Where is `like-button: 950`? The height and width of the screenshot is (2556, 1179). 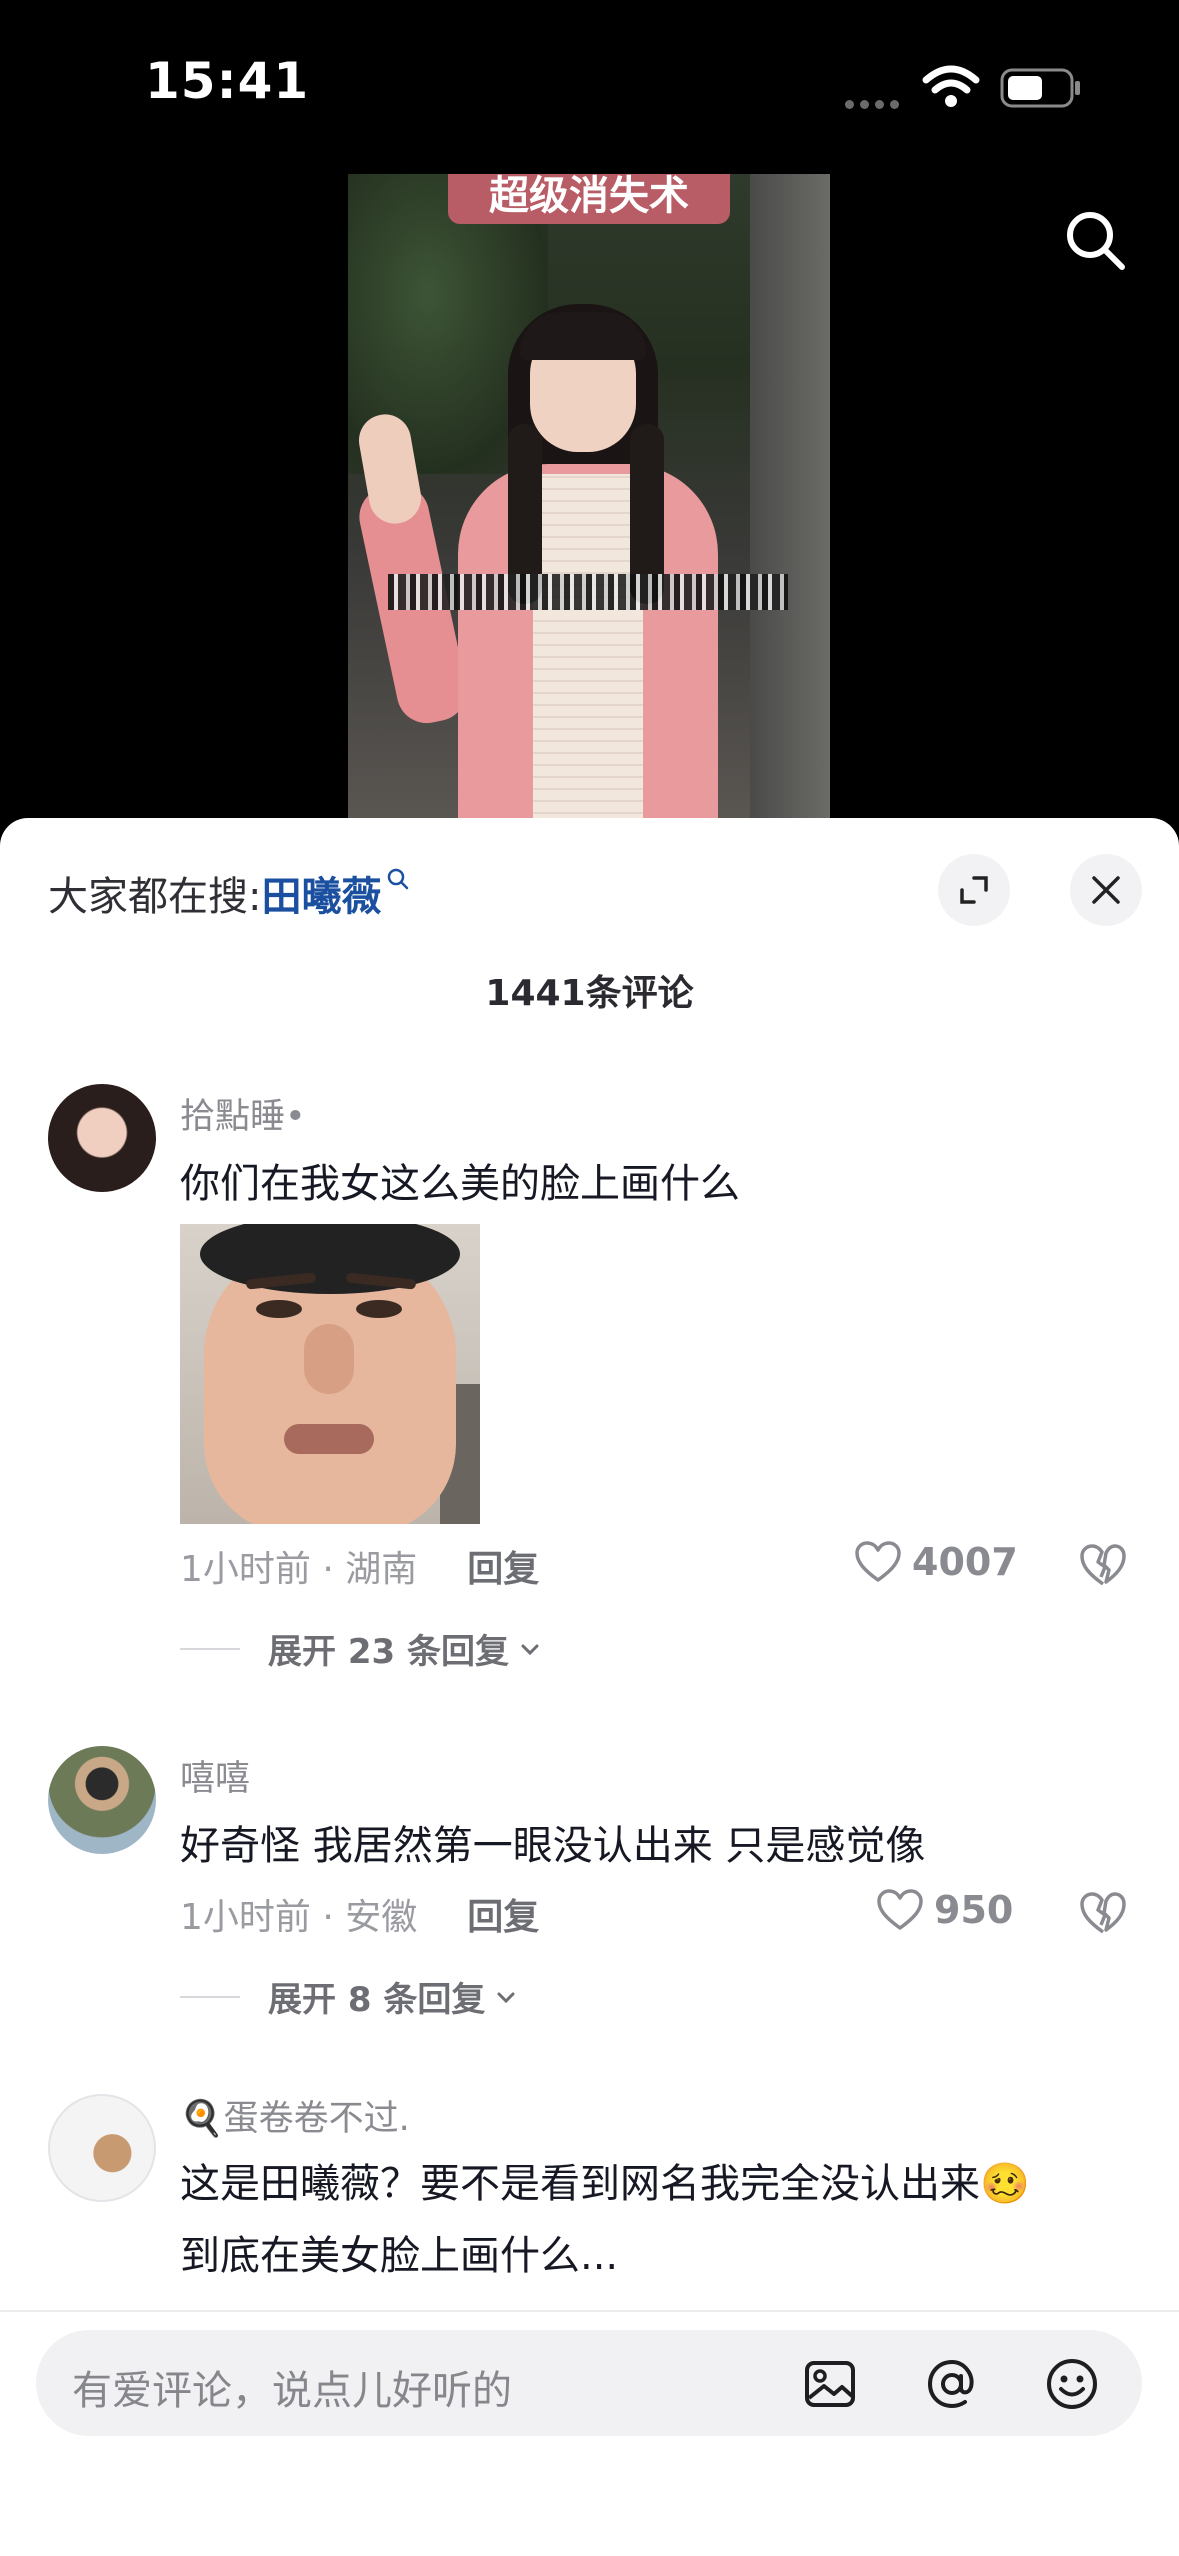 like-button: 950 is located at coordinates (944, 1910).